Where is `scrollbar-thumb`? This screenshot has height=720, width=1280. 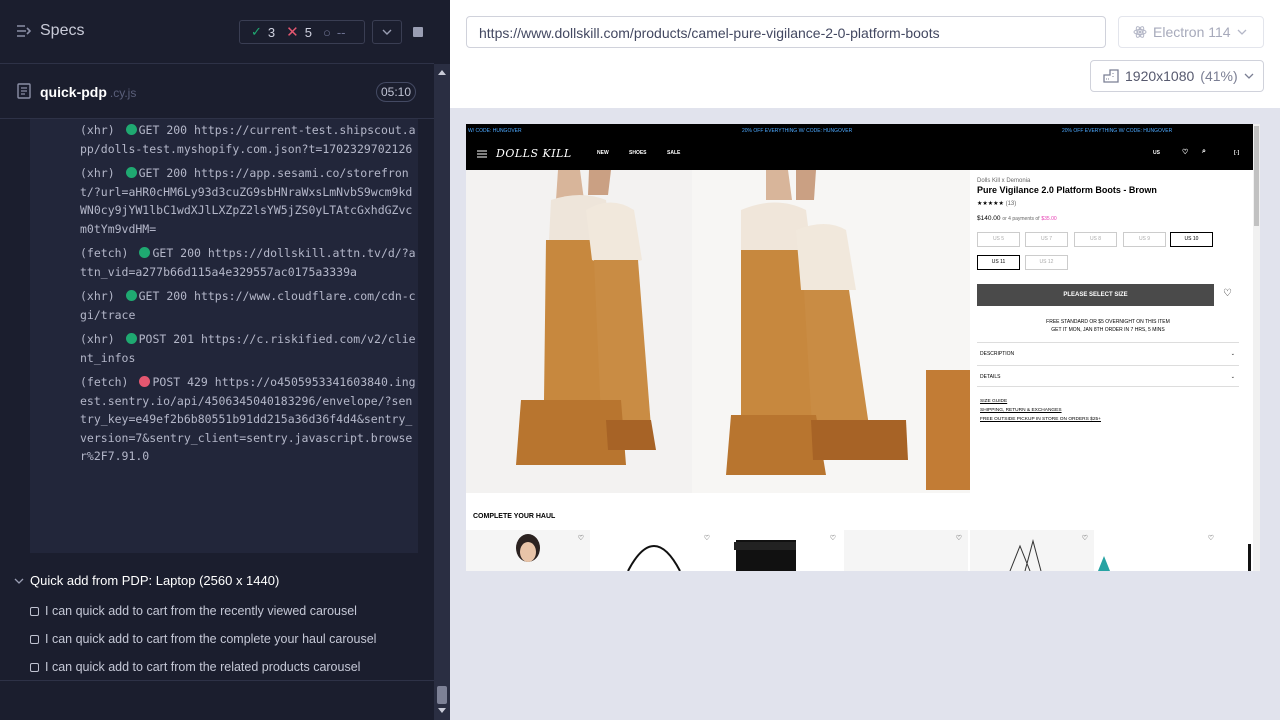
scrollbar-thumb is located at coordinates (442, 695).